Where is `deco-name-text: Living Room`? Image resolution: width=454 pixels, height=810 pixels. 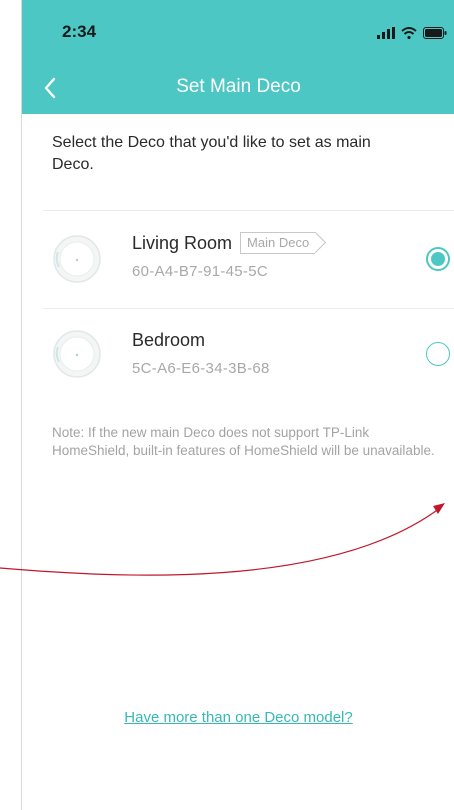
deco-name-text: Living Room is located at coordinates (182, 243).